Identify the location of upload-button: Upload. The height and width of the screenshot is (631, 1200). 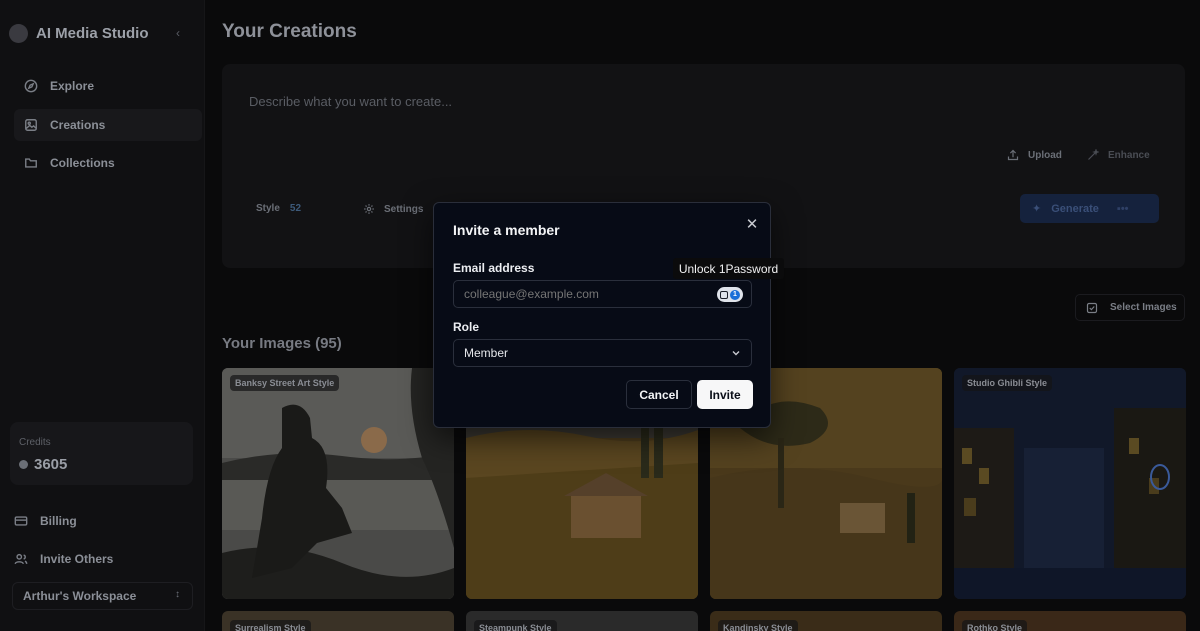
(1034, 155).